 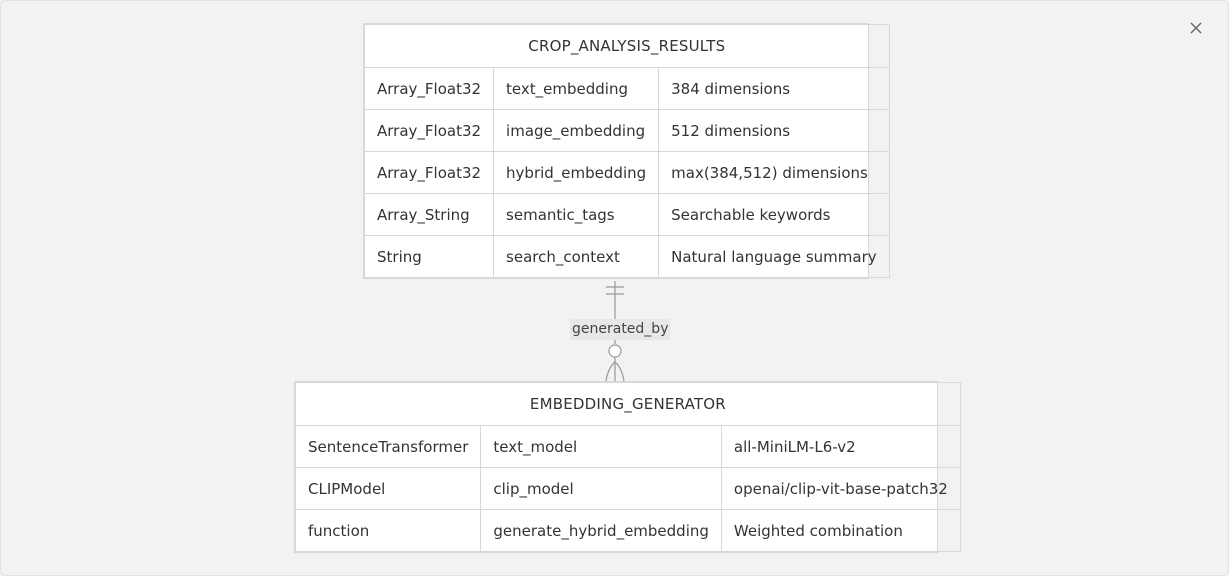 What do you see at coordinates (388, 488) in the screenshot?
I see `attribute-type: CLIPModel` at bounding box center [388, 488].